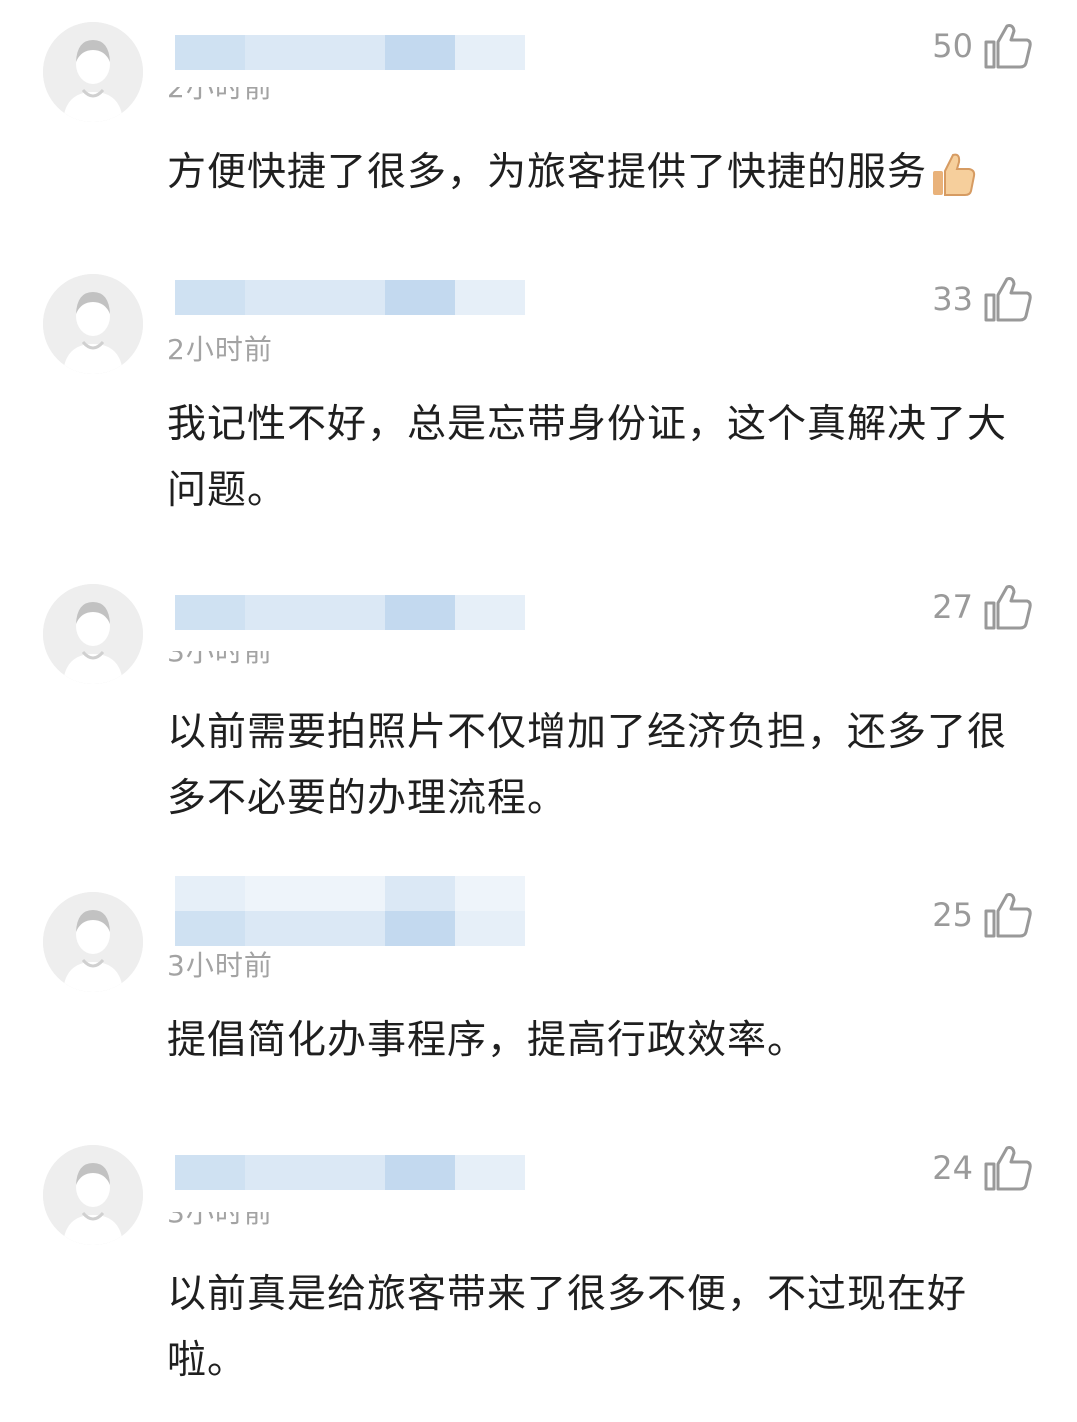 This screenshot has width=1077, height=1422. What do you see at coordinates (954, 174) in the screenshot?
I see `thumbs-up-emoji` at bounding box center [954, 174].